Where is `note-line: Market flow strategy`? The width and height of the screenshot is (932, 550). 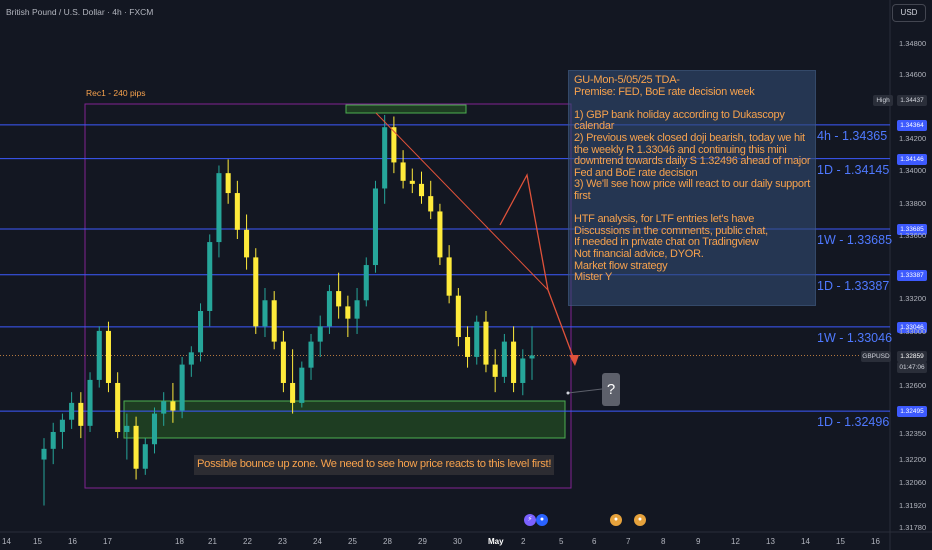
note-line: Market flow strategy is located at coordinates (621, 265).